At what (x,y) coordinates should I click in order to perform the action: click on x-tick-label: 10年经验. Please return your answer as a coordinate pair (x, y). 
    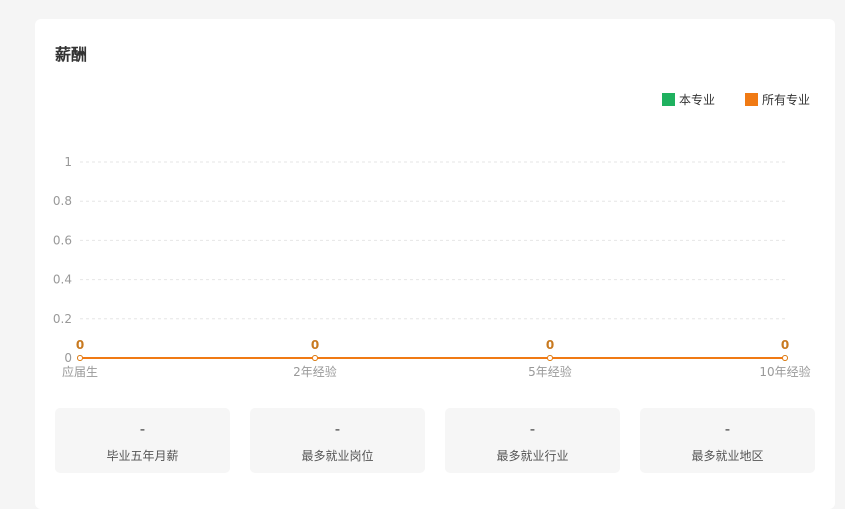
    Looking at the image, I should click on (784, 371).